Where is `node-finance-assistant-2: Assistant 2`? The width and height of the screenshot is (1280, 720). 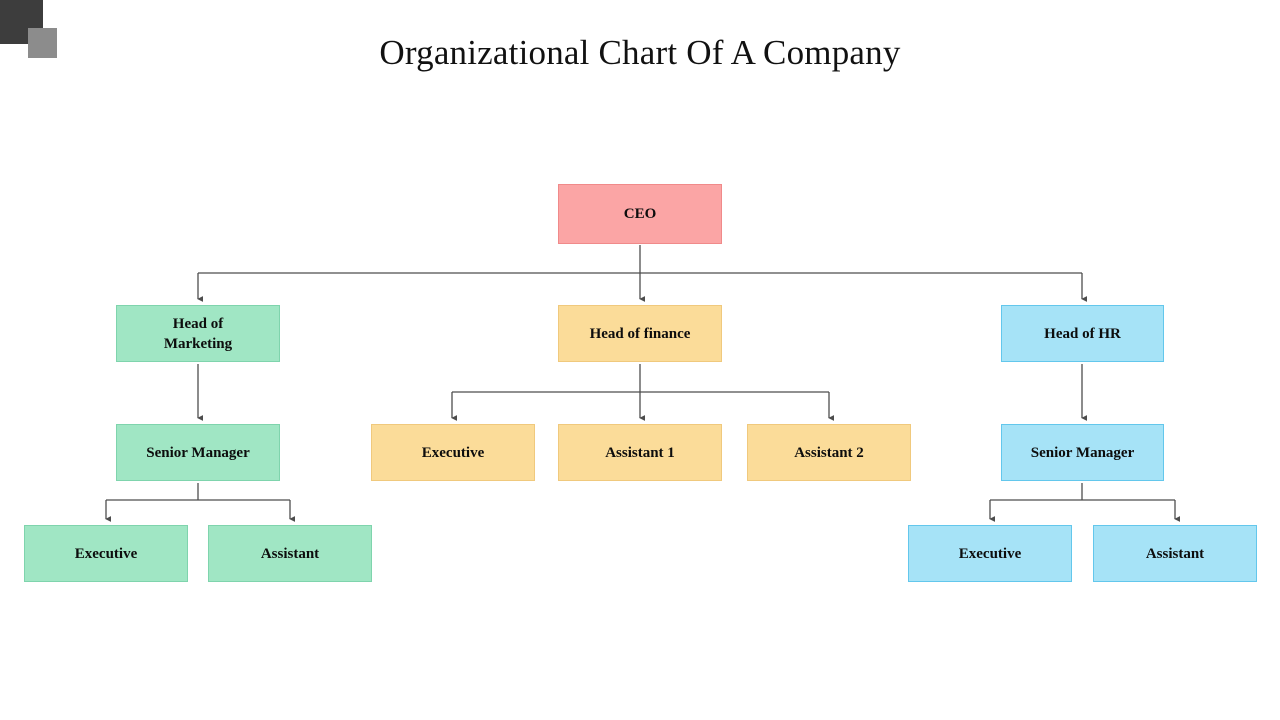
node-finance-assistant-2: Assistant 2 is located at coordinates (829, 452).